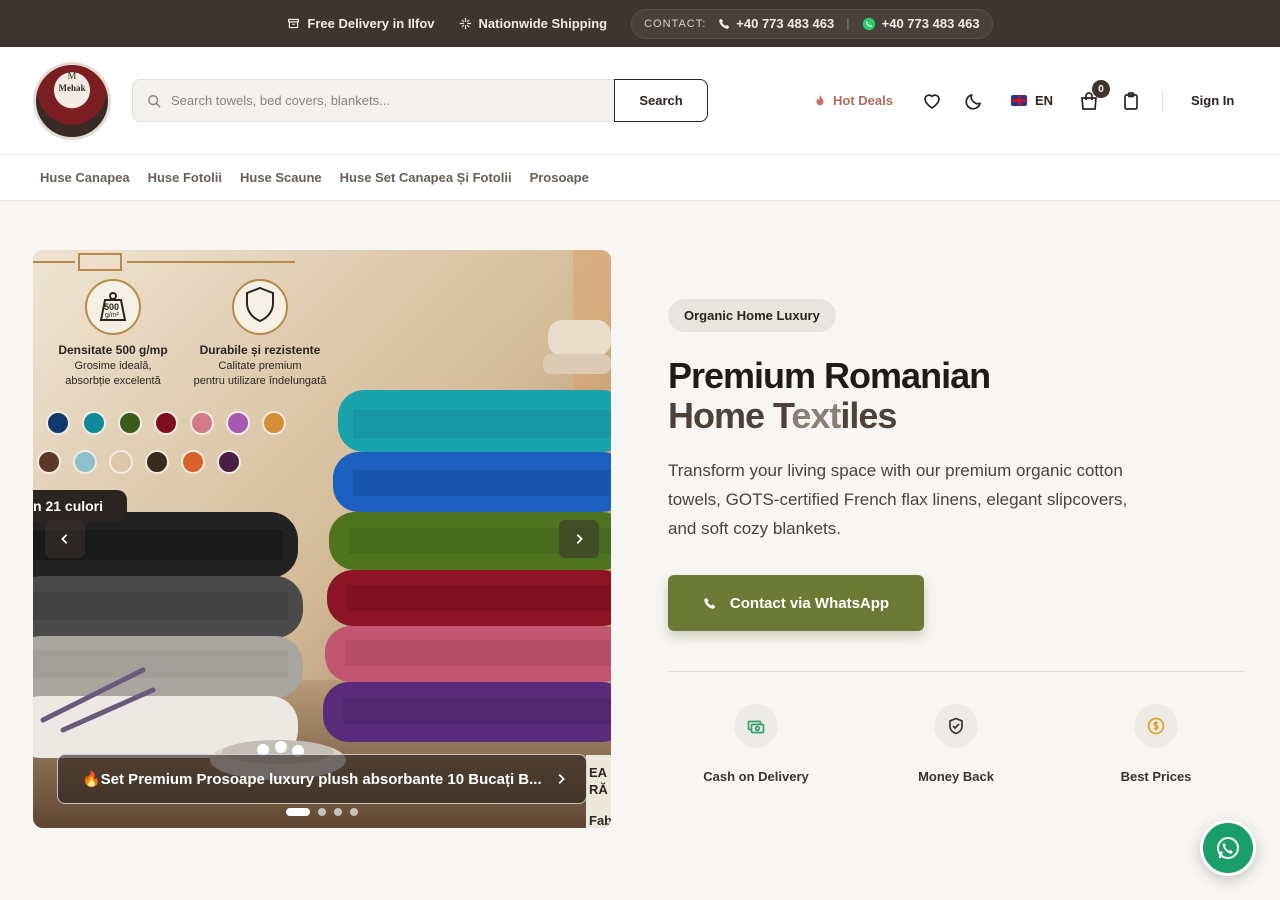  What do you see at coordinates (752, 315) in the screenshot?
I see `hero-badge: Organic Home Luxury` at bounding box center [752, 315].